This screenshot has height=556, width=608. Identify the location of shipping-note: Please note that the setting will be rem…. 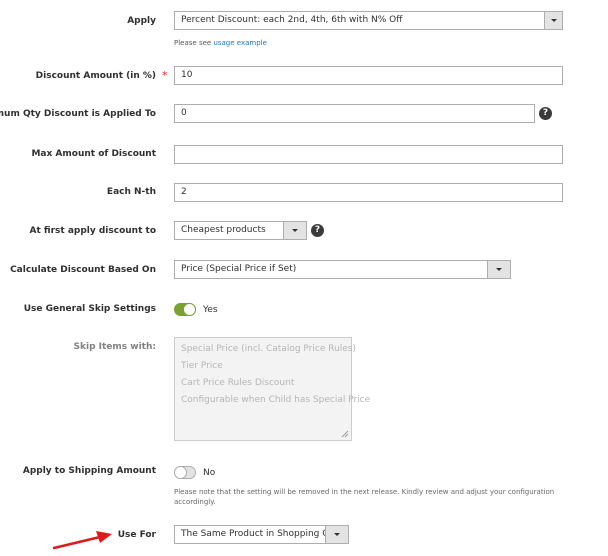
(364, 497).